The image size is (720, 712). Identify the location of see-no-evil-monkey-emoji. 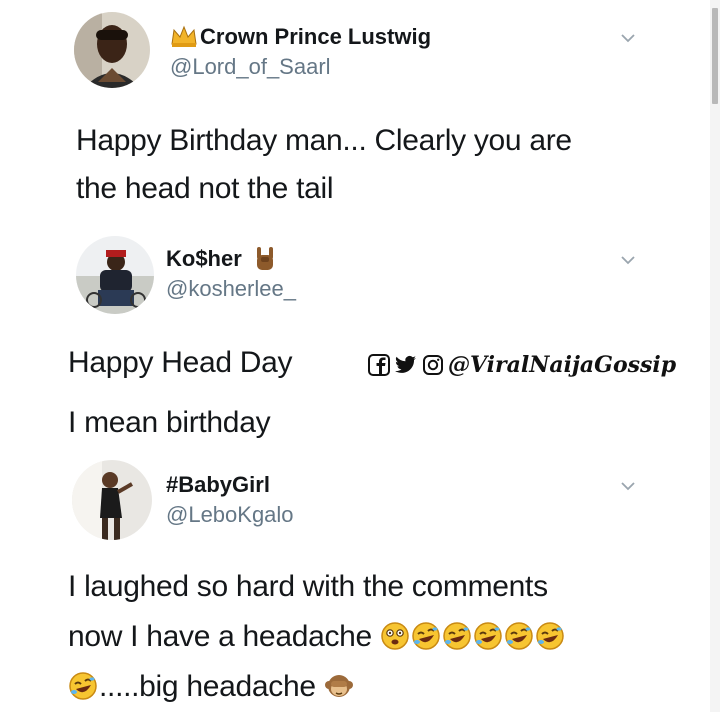
(339, 686).